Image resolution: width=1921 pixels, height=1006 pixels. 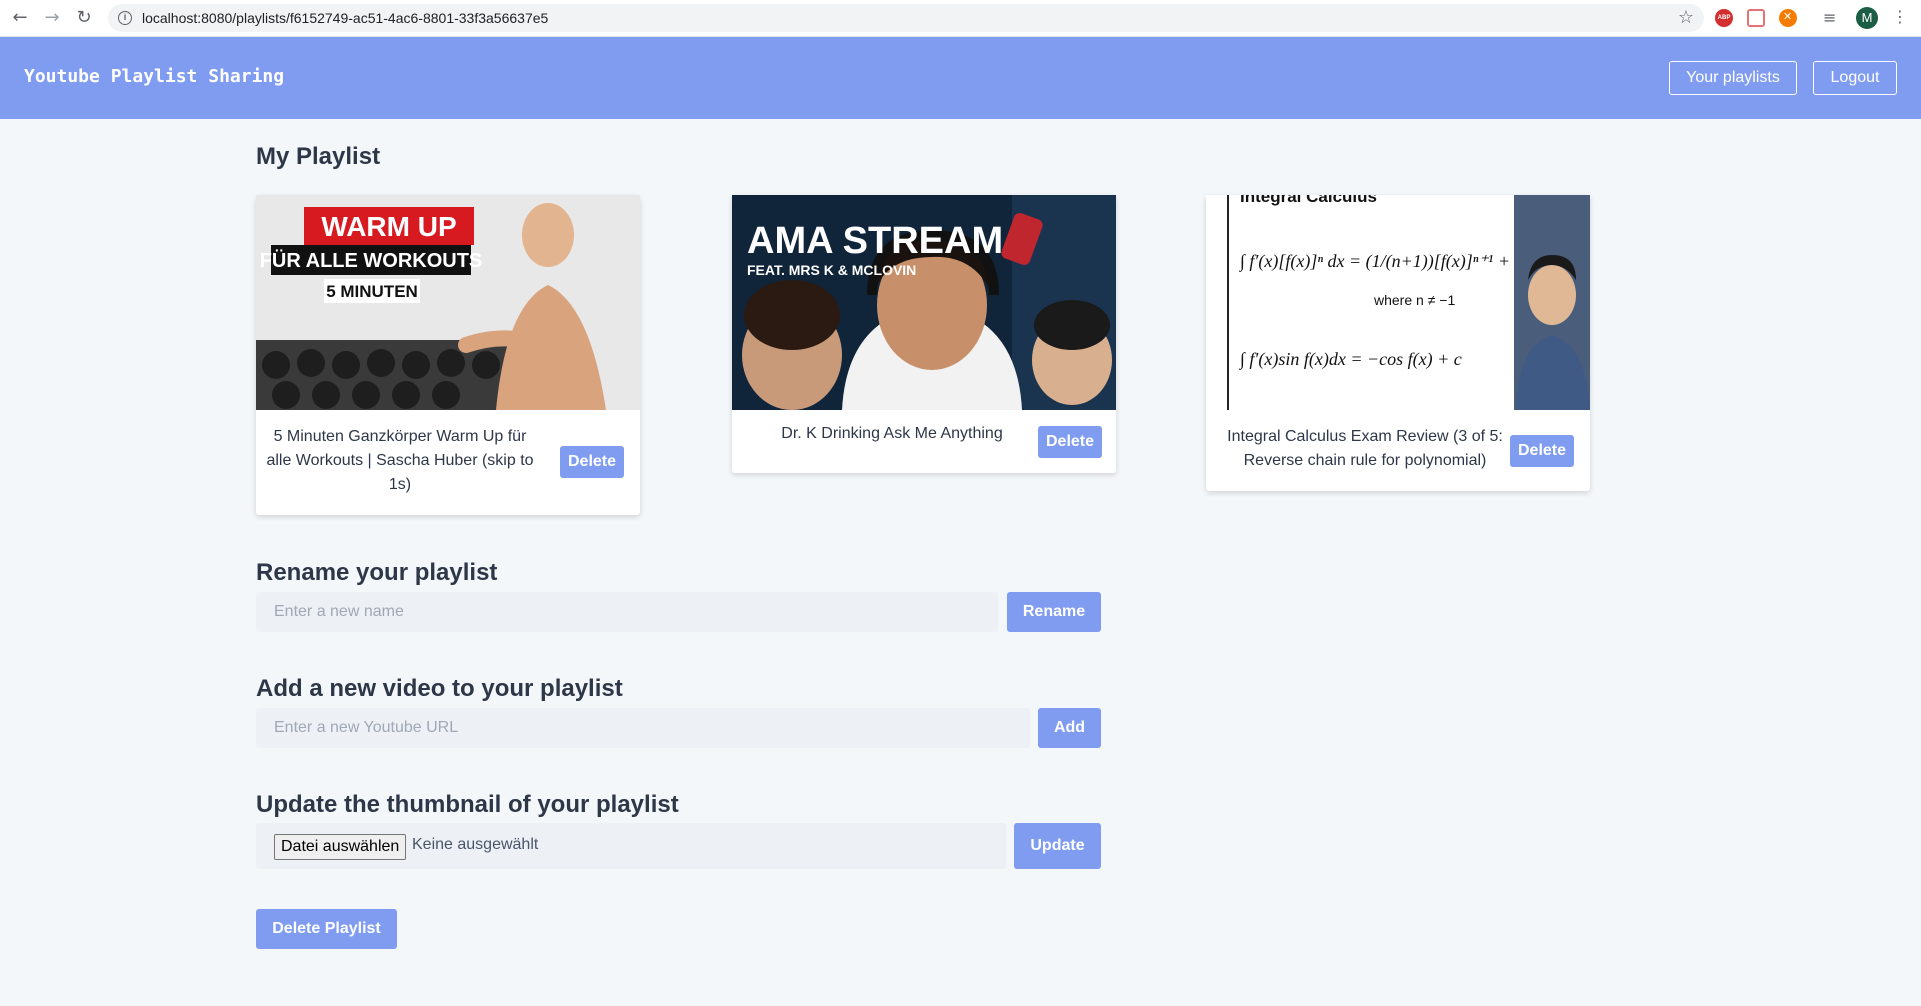 What do you see at coordinates (1057, 846) in the screenshot?
I see `update-thumbnail-button: Update` at bounding box center [1057, 846].